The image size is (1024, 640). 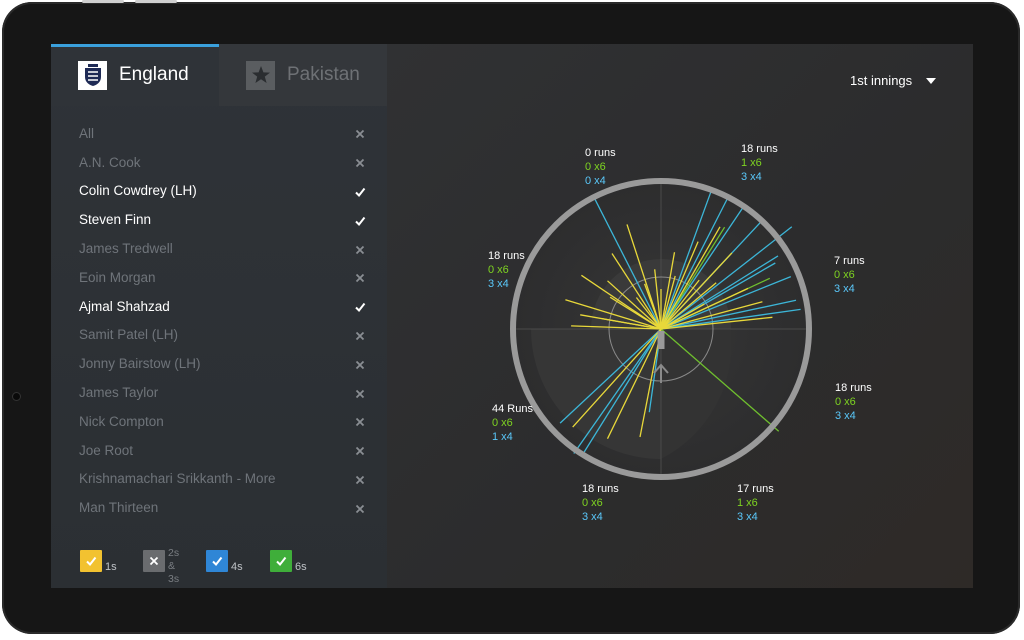 What do you see at coordinates (87, 133) in the screenshot?
I see `player-name: All` at bounding box center [87, 133].